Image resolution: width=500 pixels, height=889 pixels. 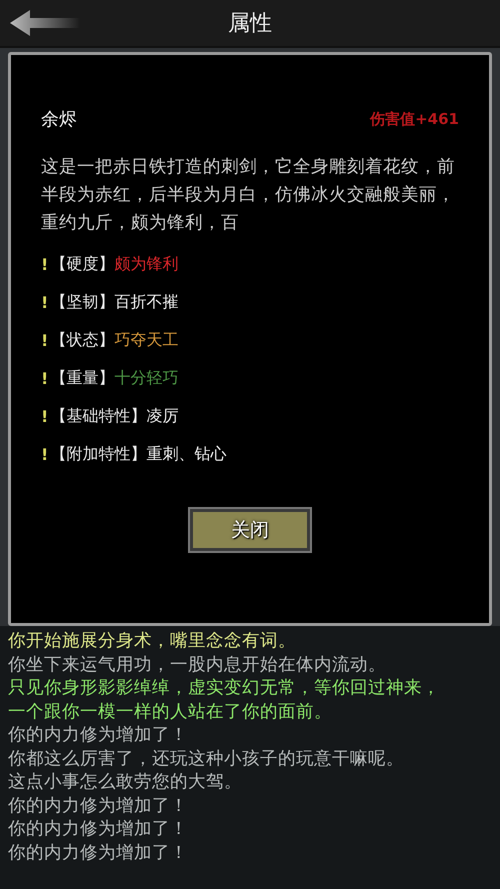 I want to click on item-description: 这是一把赤日铁打造的刺剑，它全身雕刻着花纹，前半段为赤红，后半段为月白，仿佛冰火交融般美丽，重约九斤，颇为锋利，百, so click(x=248, y=195).